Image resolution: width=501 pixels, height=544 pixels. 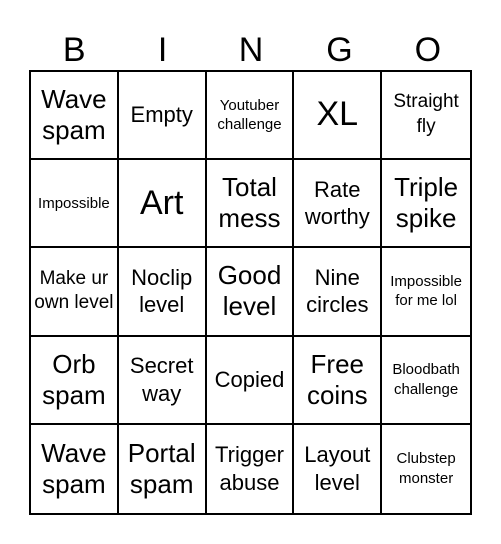 I want to click on bingo-cell: Free coins, so click(x=338, y=380).